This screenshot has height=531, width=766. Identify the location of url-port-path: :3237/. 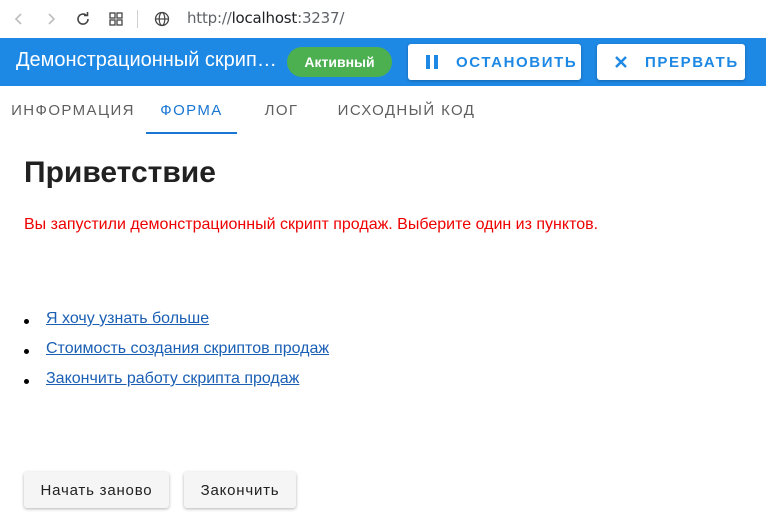
(321, 18).